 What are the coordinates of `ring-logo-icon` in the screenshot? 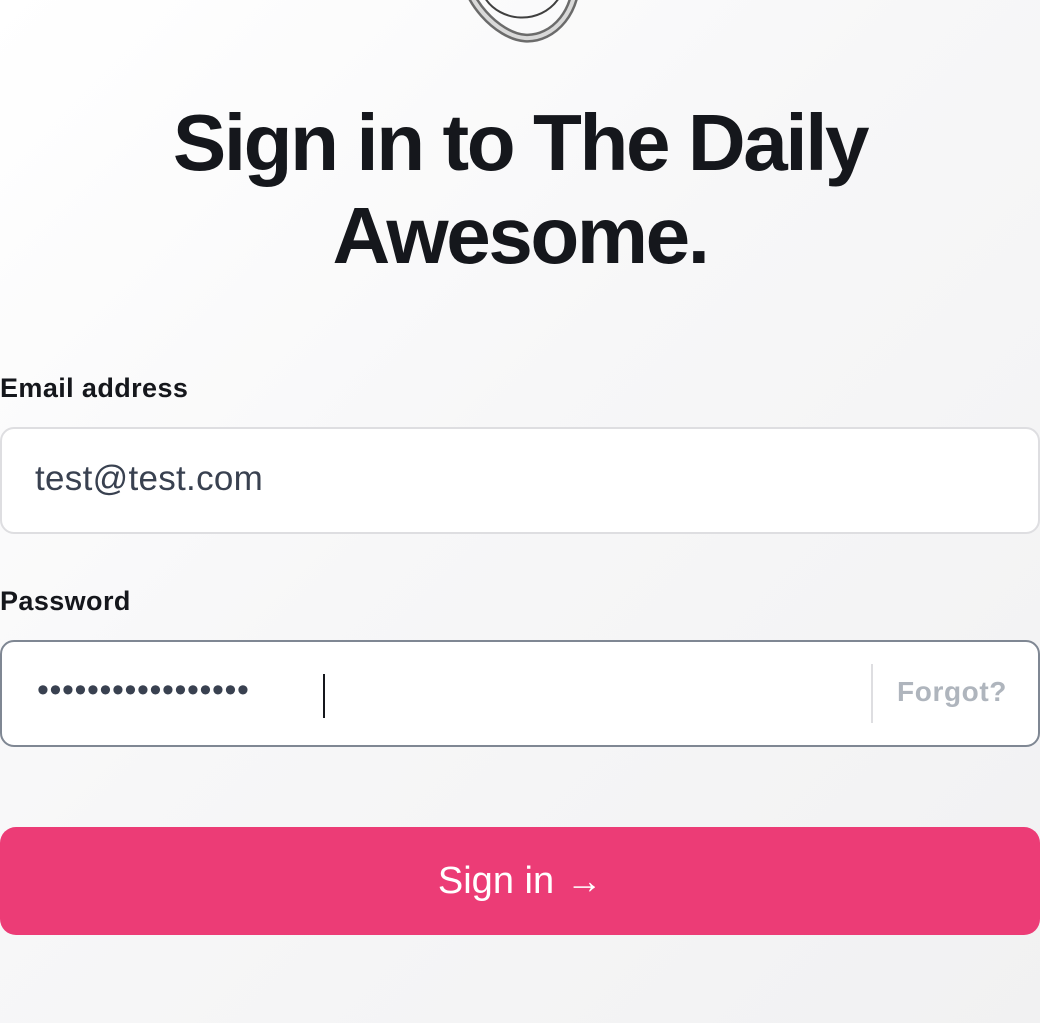 It's located at (523, 21).